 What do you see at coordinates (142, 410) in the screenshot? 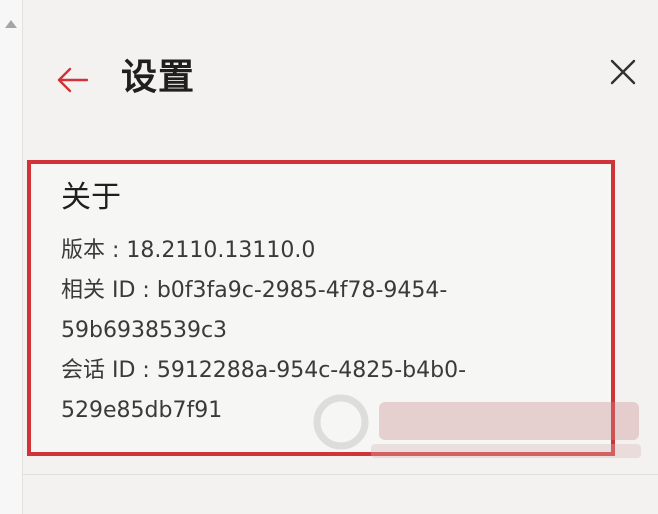
I see `session-id-text-cont: 529e85db7f91` at bounding box center [142, 410].